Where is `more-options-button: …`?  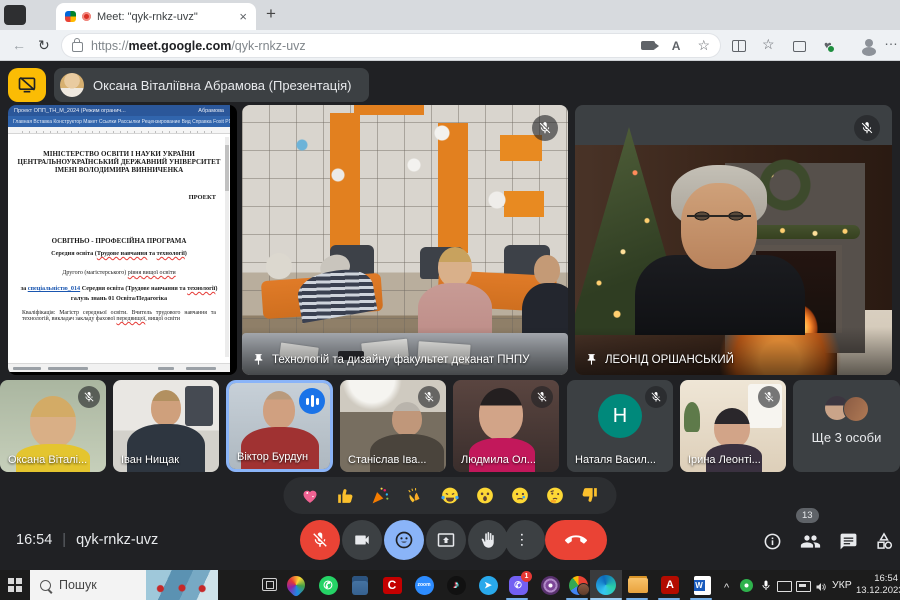 more-options-button: … is located at coordinates (525, 540).